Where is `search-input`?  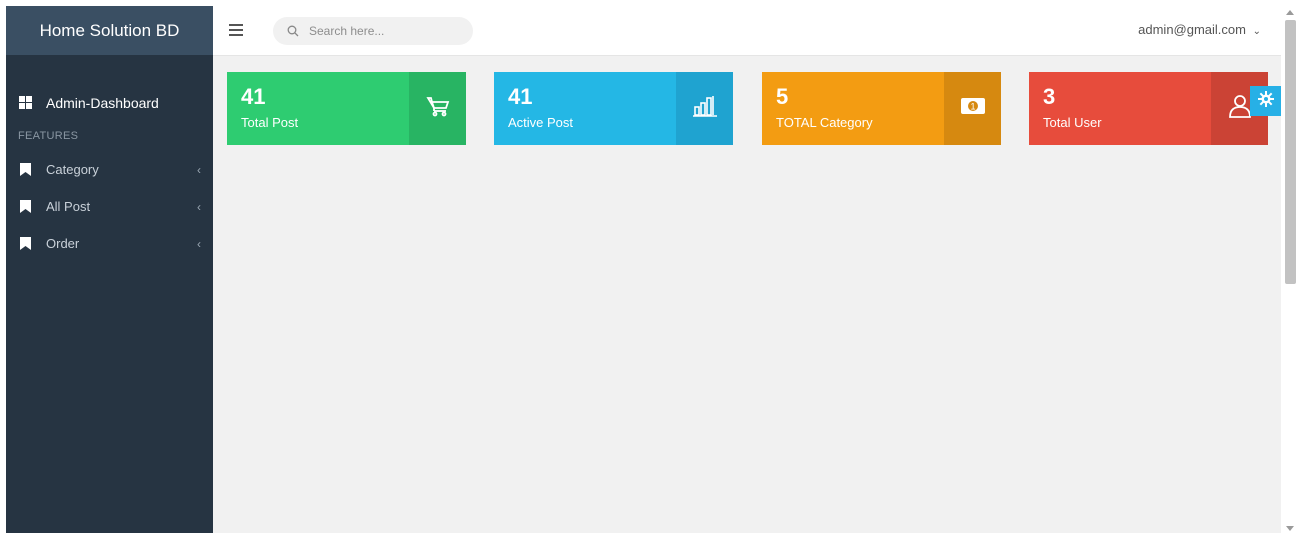
search-input is located at coordinates (384, 31).